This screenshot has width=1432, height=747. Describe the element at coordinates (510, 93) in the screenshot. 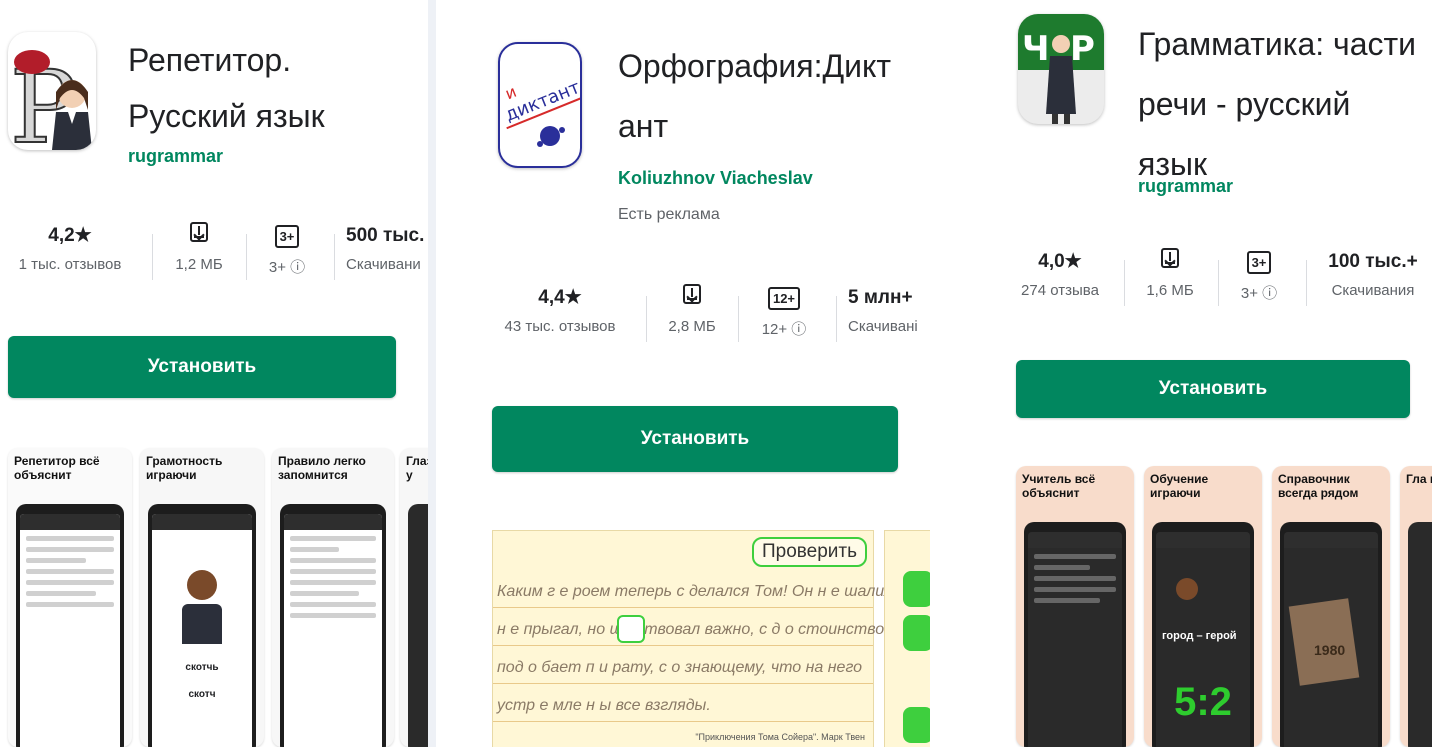

I see `svg-text: и` at that location.